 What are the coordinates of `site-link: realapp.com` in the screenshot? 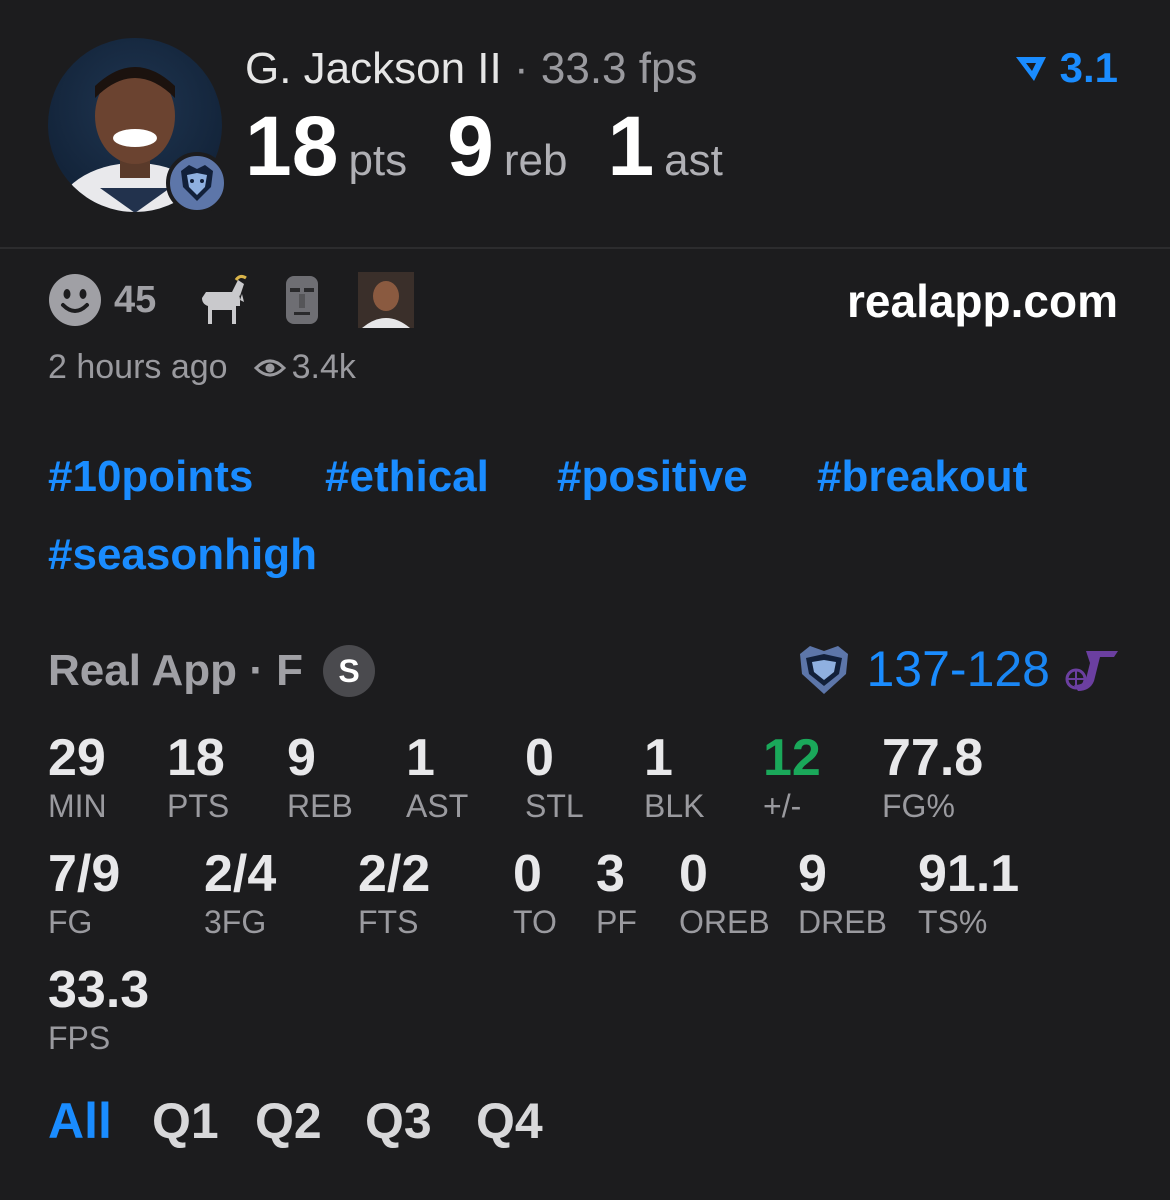 It's located at (982, 301).